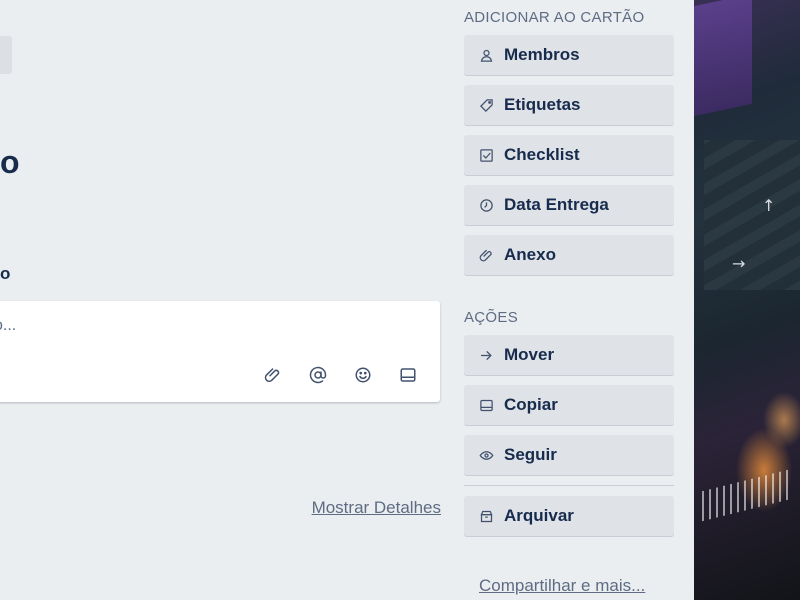  Describe the element at coordinates (554, 17) in the screenshot. I see `add-to-card-heading: ADICIONAR AO CARTÃO` at that location.